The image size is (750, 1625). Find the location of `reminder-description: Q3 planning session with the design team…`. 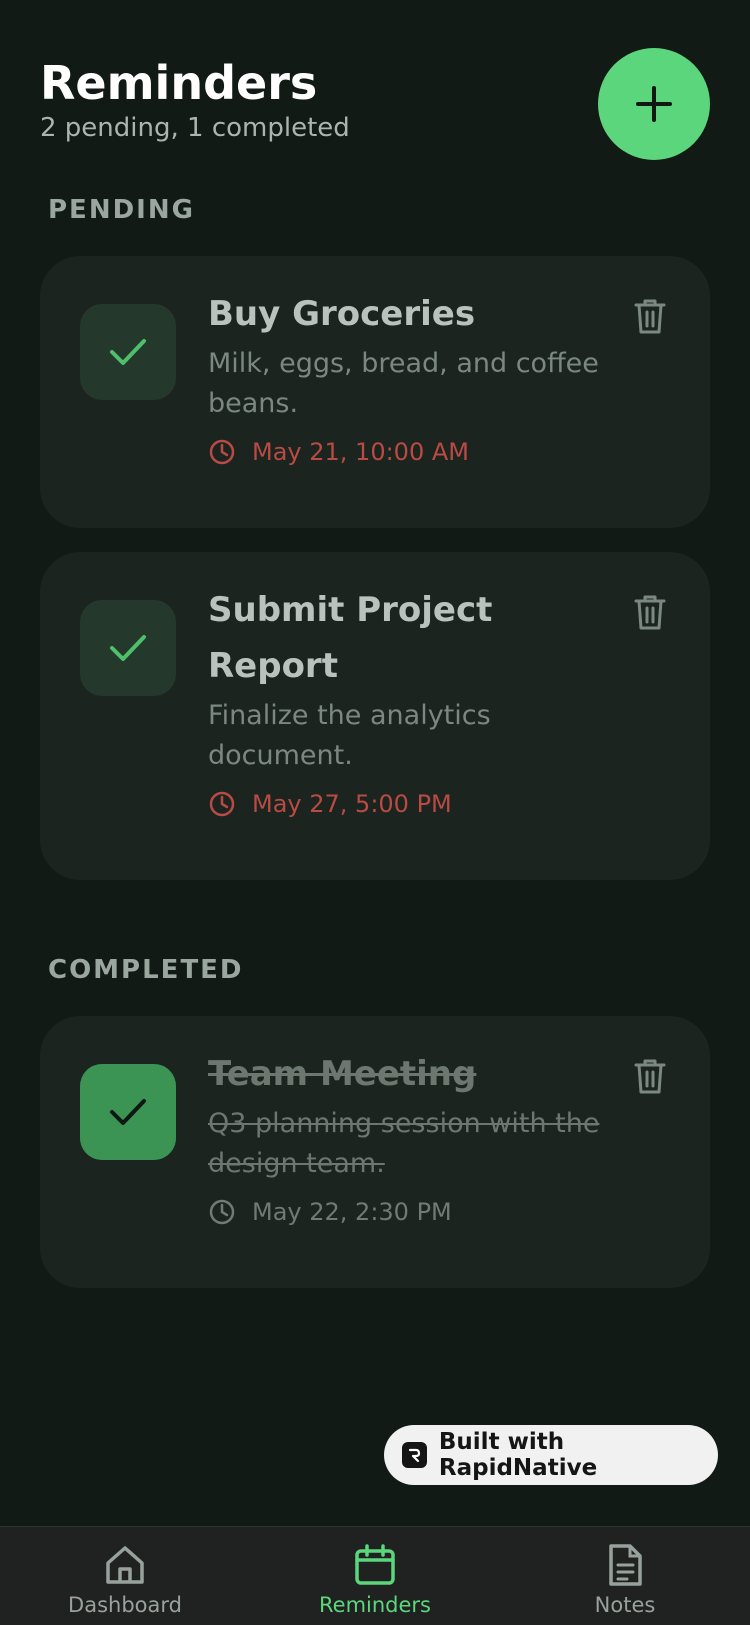

reminder-description: Q3 planning session with the design team… is located at coordinates (404, 1143).